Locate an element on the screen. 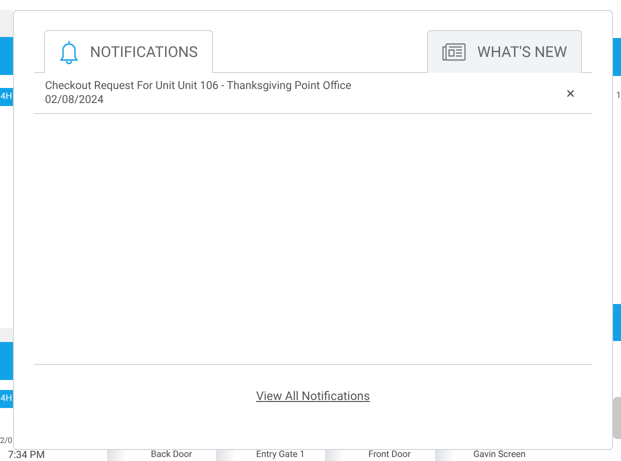 This screenshot has height=461, width=621. view-all-link: View All Notifications is located at coordinates (313, 395).